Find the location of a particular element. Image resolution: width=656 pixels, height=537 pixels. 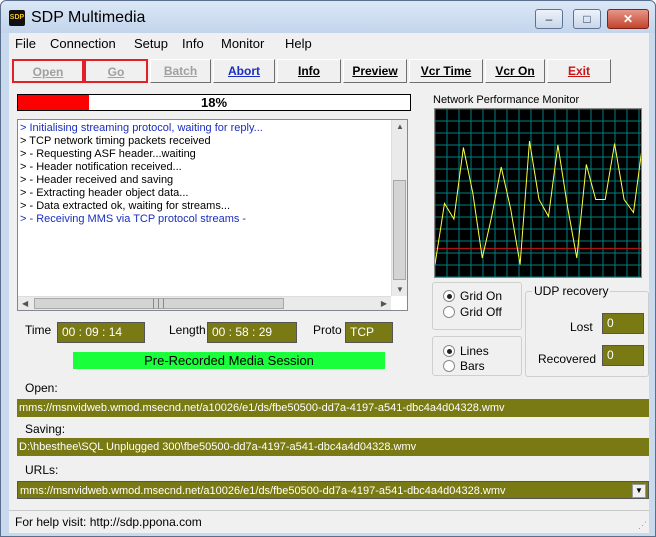

log-horizontal-scrollbar: ◀ │││ ▶ is located at coordinates (204, 303).